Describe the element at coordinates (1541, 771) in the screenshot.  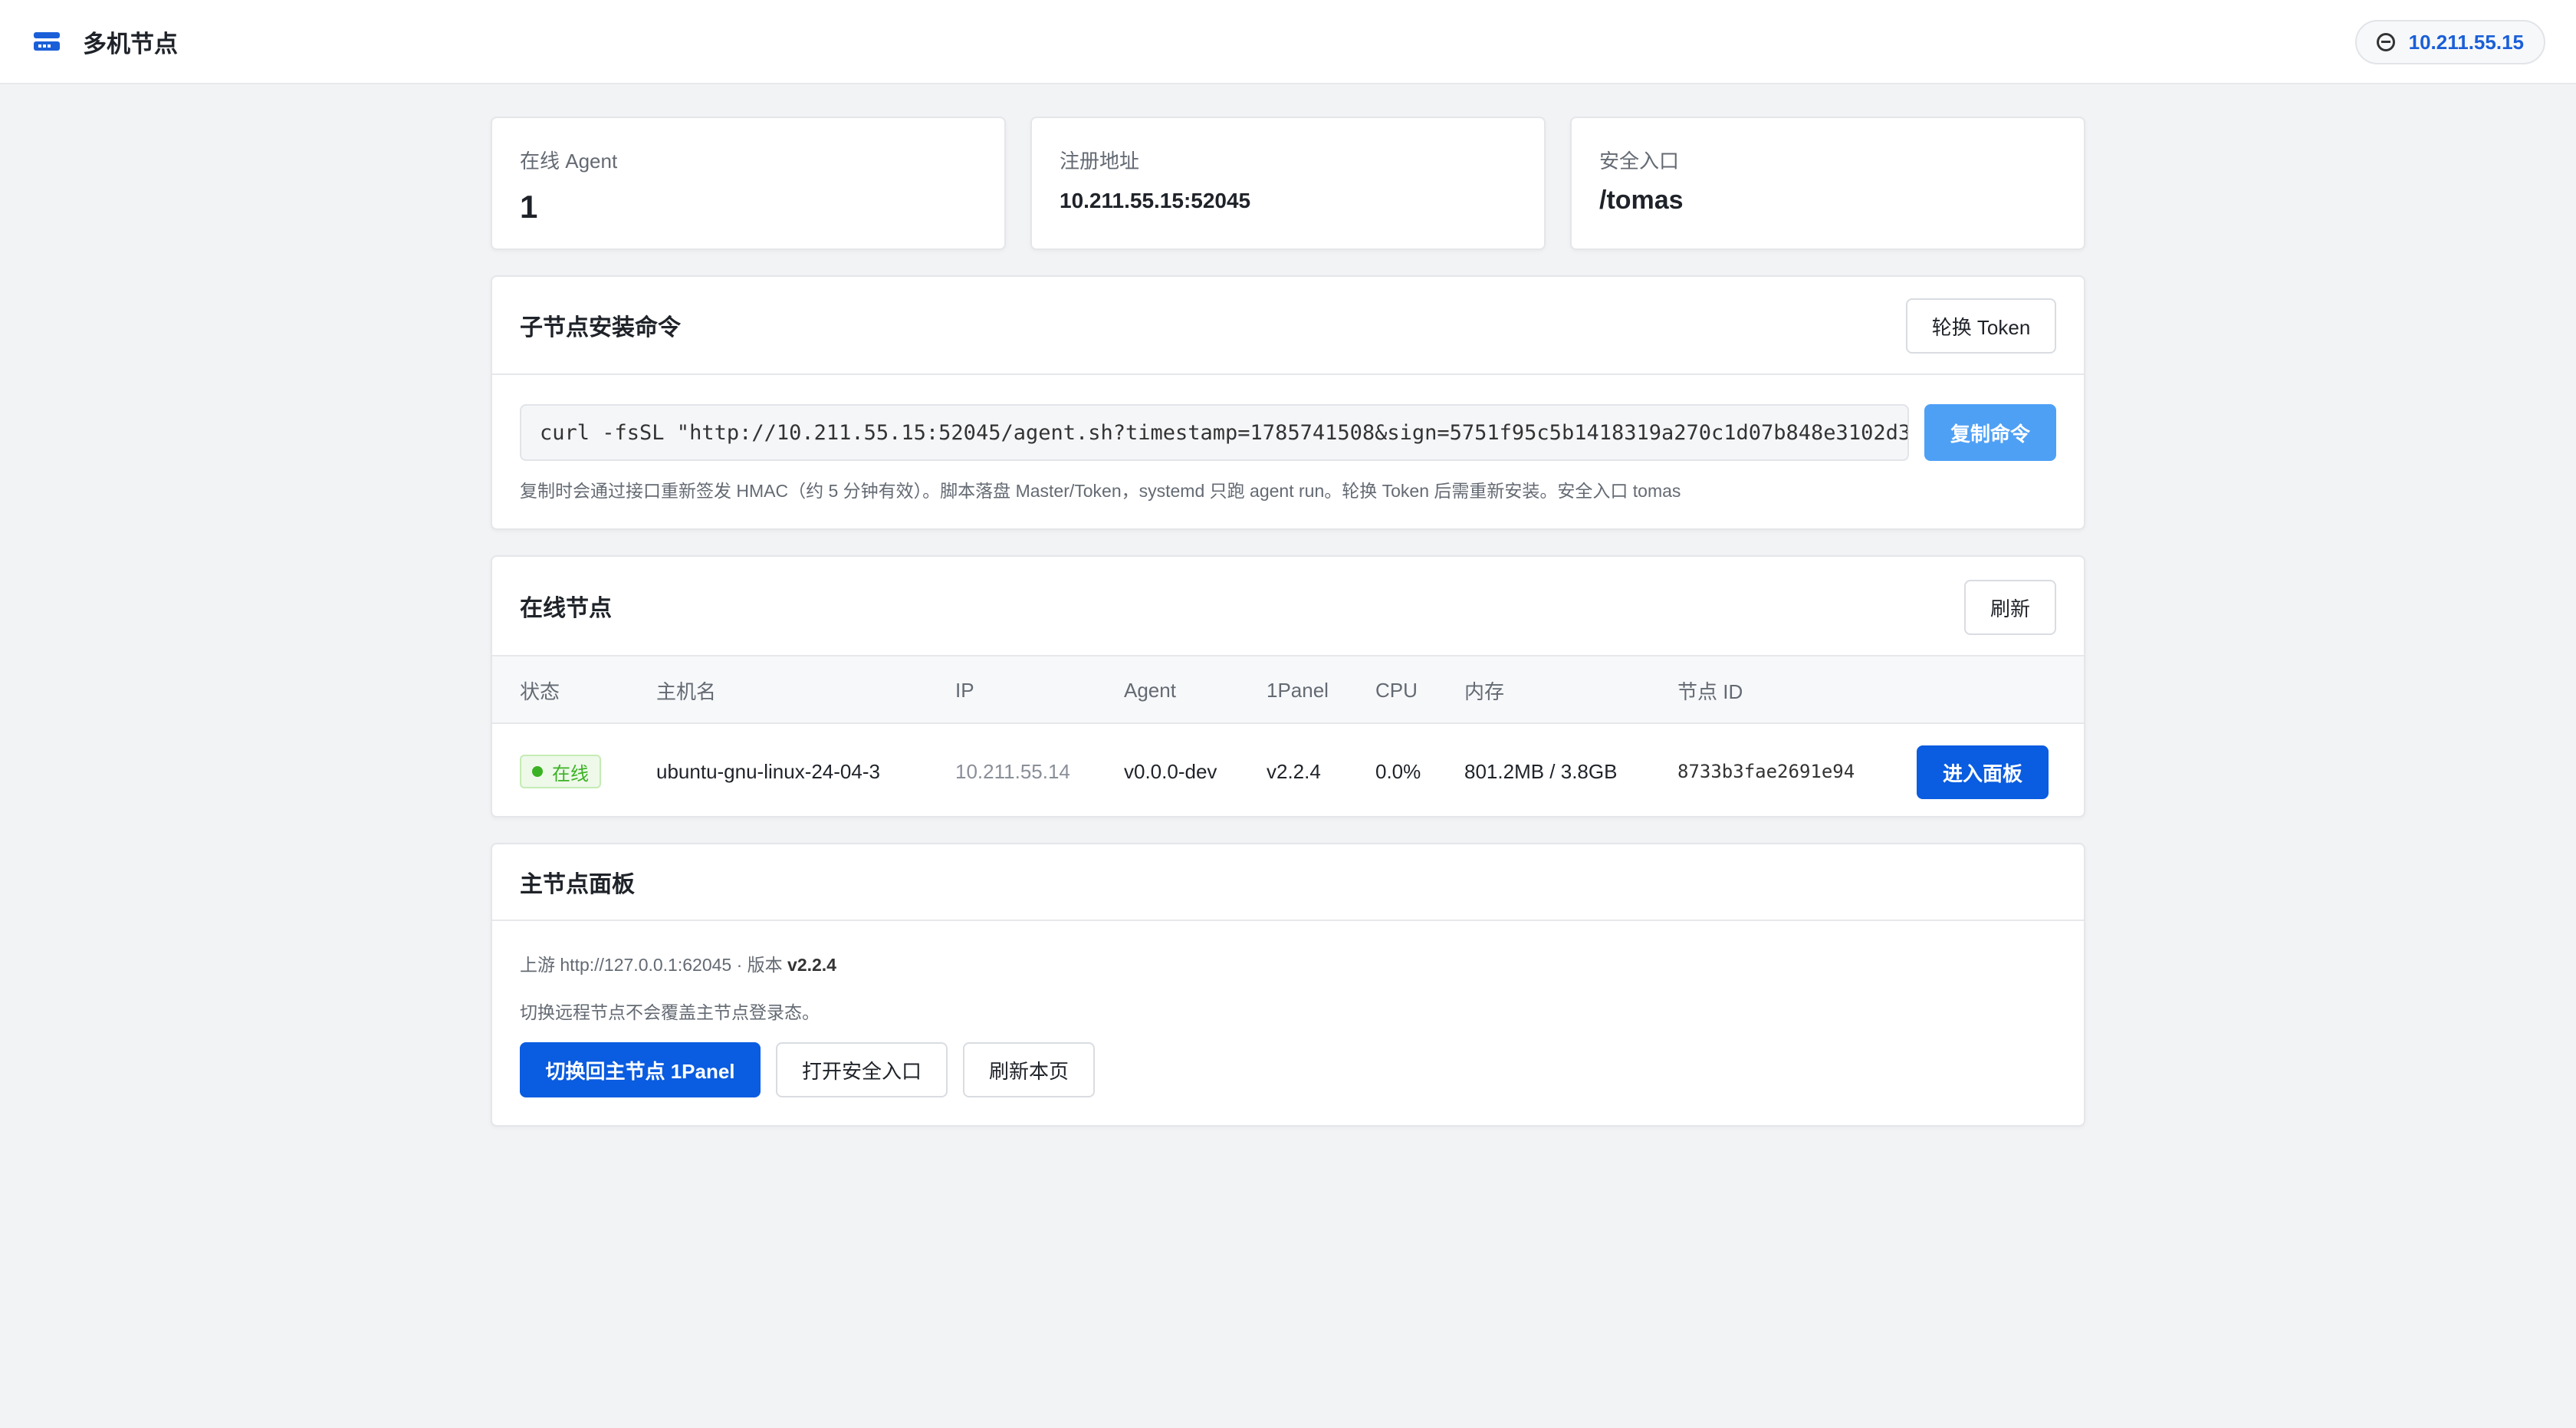
I see `memory-cell: 801.2MB / 3.8GB` at that location.